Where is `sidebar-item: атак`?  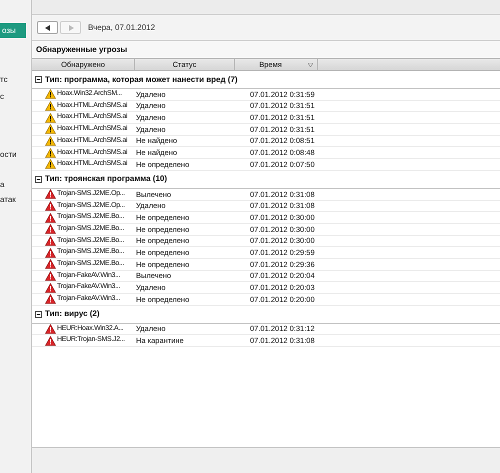
sidebar-item: атак is located at coordinates (15, 200).